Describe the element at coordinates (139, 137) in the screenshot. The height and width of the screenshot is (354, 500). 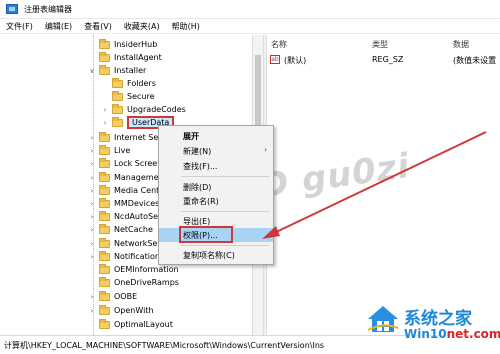
I see `tree-item-label: Internet Sett` at that location.